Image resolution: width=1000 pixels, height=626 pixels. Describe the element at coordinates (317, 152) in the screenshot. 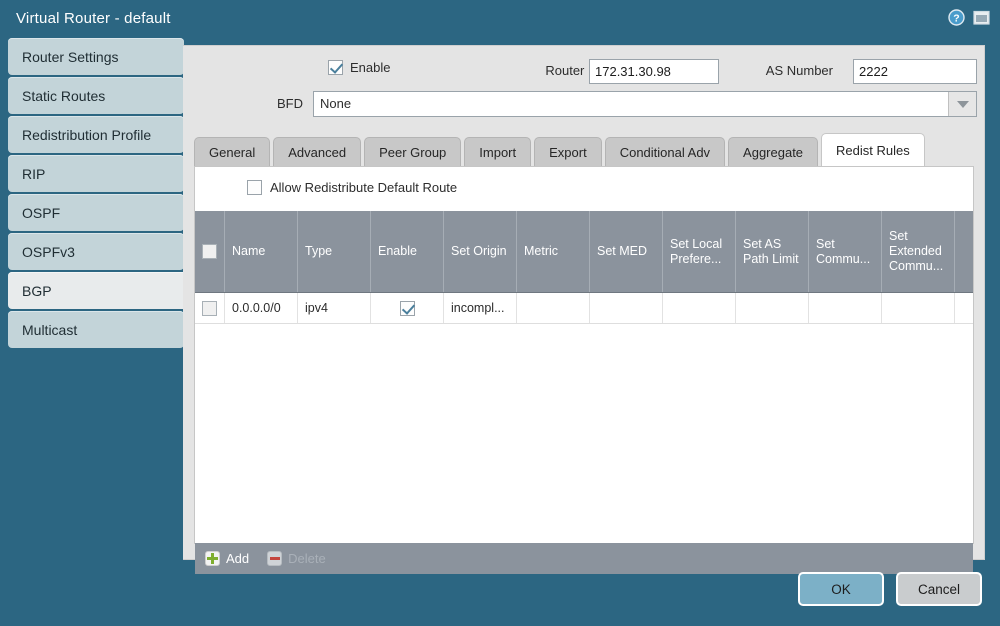

I see `tab-advanced: Advanced` at that location.